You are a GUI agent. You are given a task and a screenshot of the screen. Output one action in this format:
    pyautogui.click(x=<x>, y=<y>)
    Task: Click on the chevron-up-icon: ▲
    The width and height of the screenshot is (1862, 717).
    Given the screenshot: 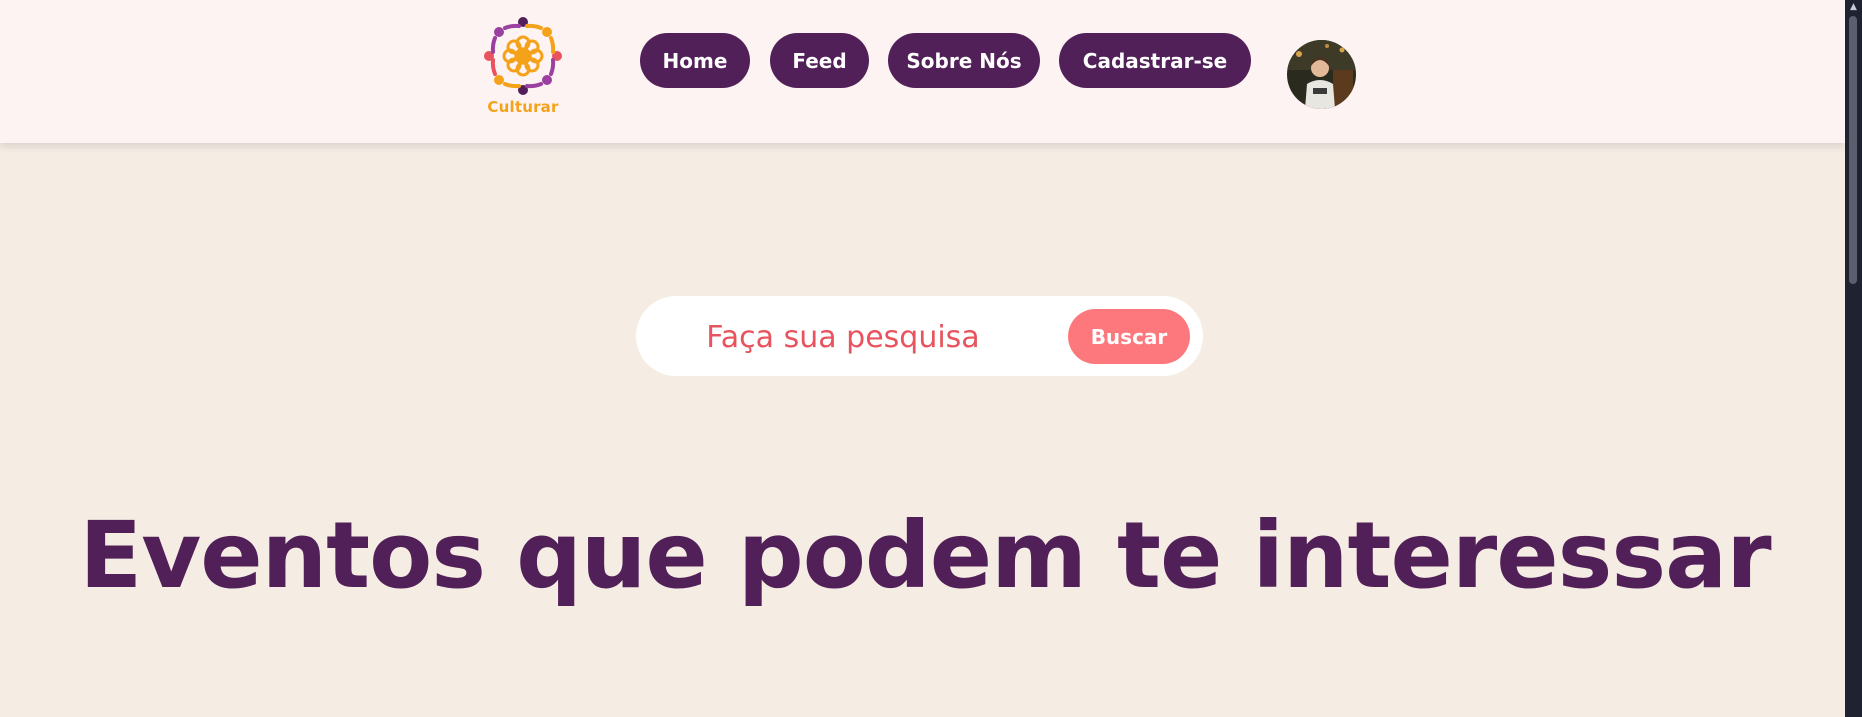 What is the action you would take?
    pyautogui.click(x=1853, y=7)
    